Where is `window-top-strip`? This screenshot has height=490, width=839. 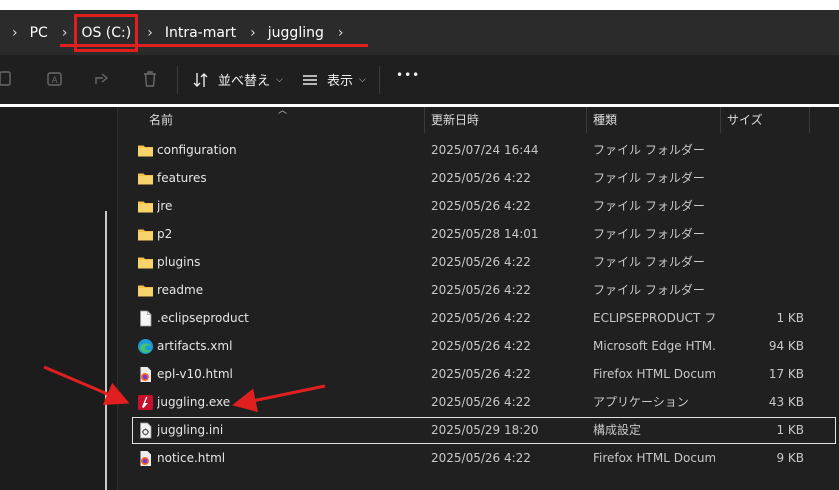
window-top-strip is located at coordinates (419, 5).